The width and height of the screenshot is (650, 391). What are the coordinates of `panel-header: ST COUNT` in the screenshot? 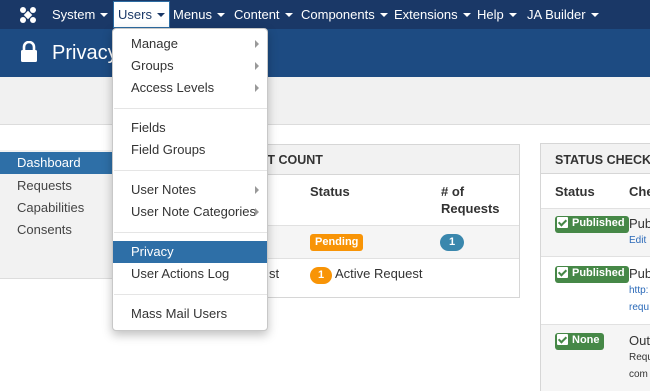 It's located at (385, 160).